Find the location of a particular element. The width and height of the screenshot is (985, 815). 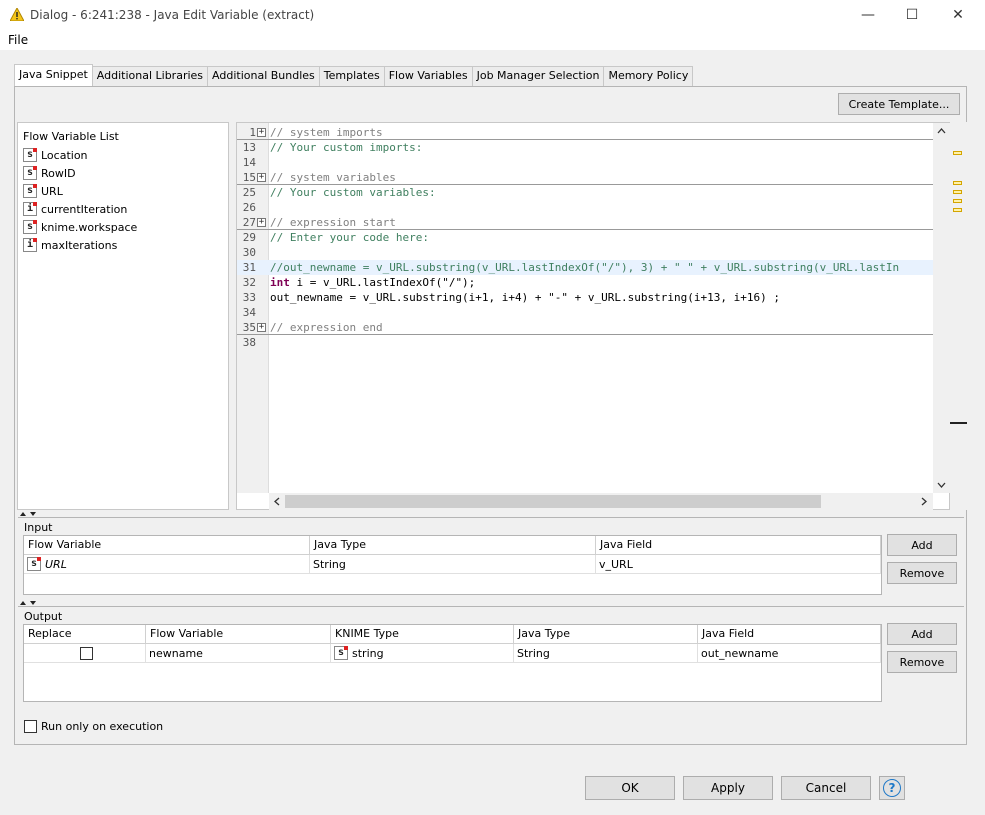

flow-variable-name: Location is located at coordinates (64, 155).